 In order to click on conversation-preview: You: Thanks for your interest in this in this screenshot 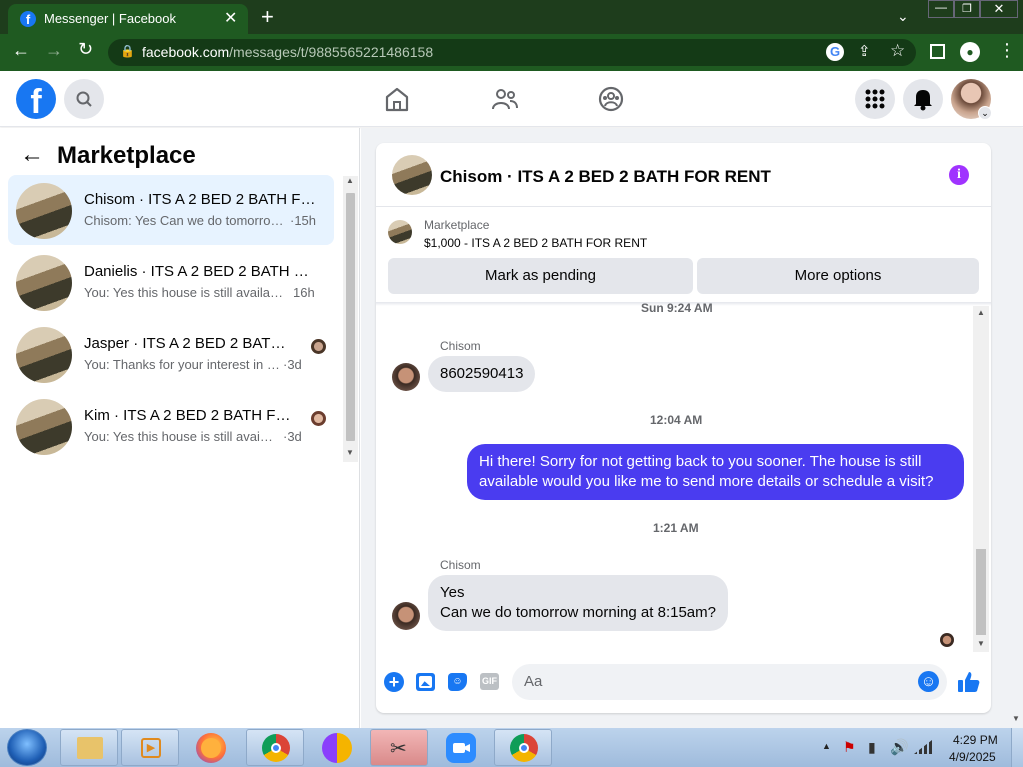, I will do `click(182, 364)`.